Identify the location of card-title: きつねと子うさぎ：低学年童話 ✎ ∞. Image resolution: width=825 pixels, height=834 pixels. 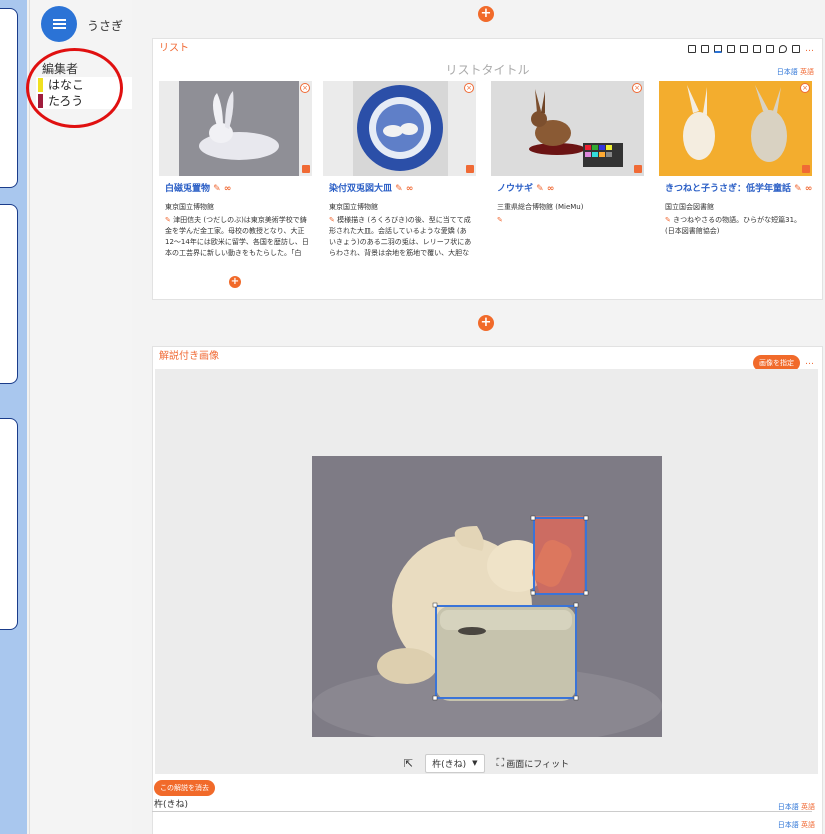
(738, 187).